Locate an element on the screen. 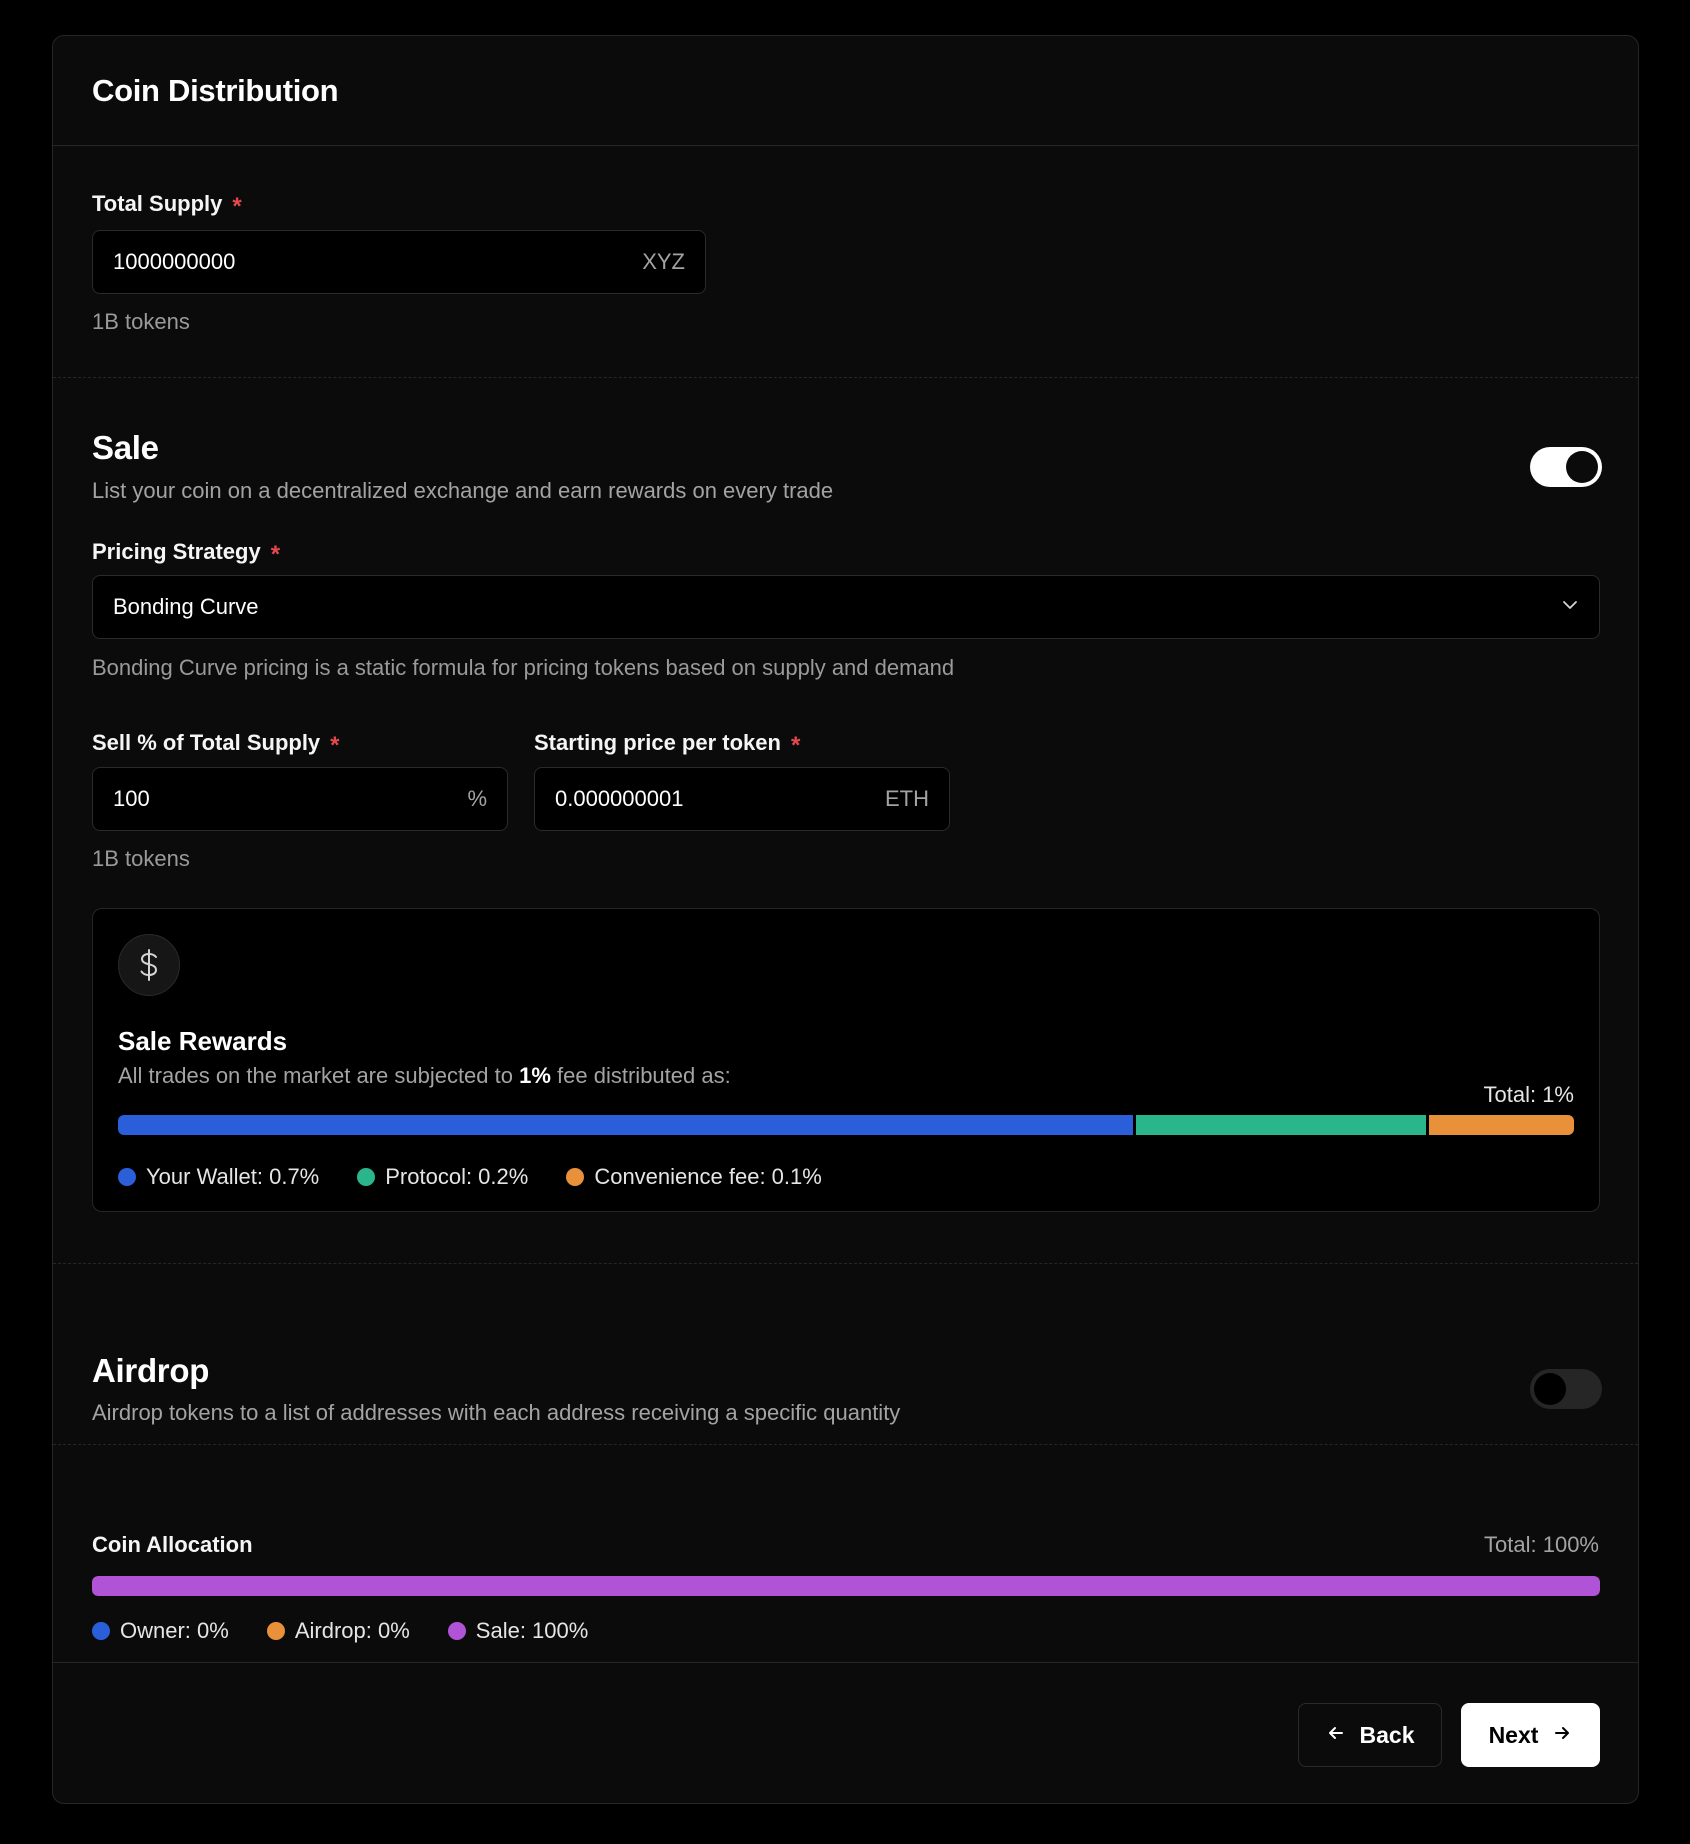  total-supply-hint: 1B tokens is located at coordinates (141, 321).